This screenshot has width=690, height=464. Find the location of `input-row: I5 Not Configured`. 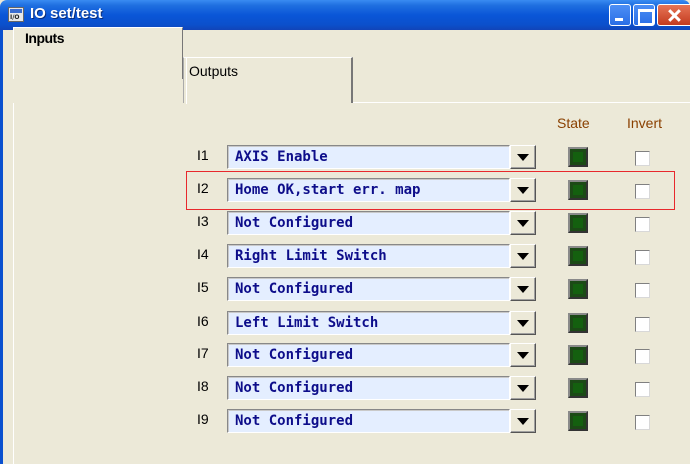

input-row: I5 Not Configured is located at coordinates (345, 288).